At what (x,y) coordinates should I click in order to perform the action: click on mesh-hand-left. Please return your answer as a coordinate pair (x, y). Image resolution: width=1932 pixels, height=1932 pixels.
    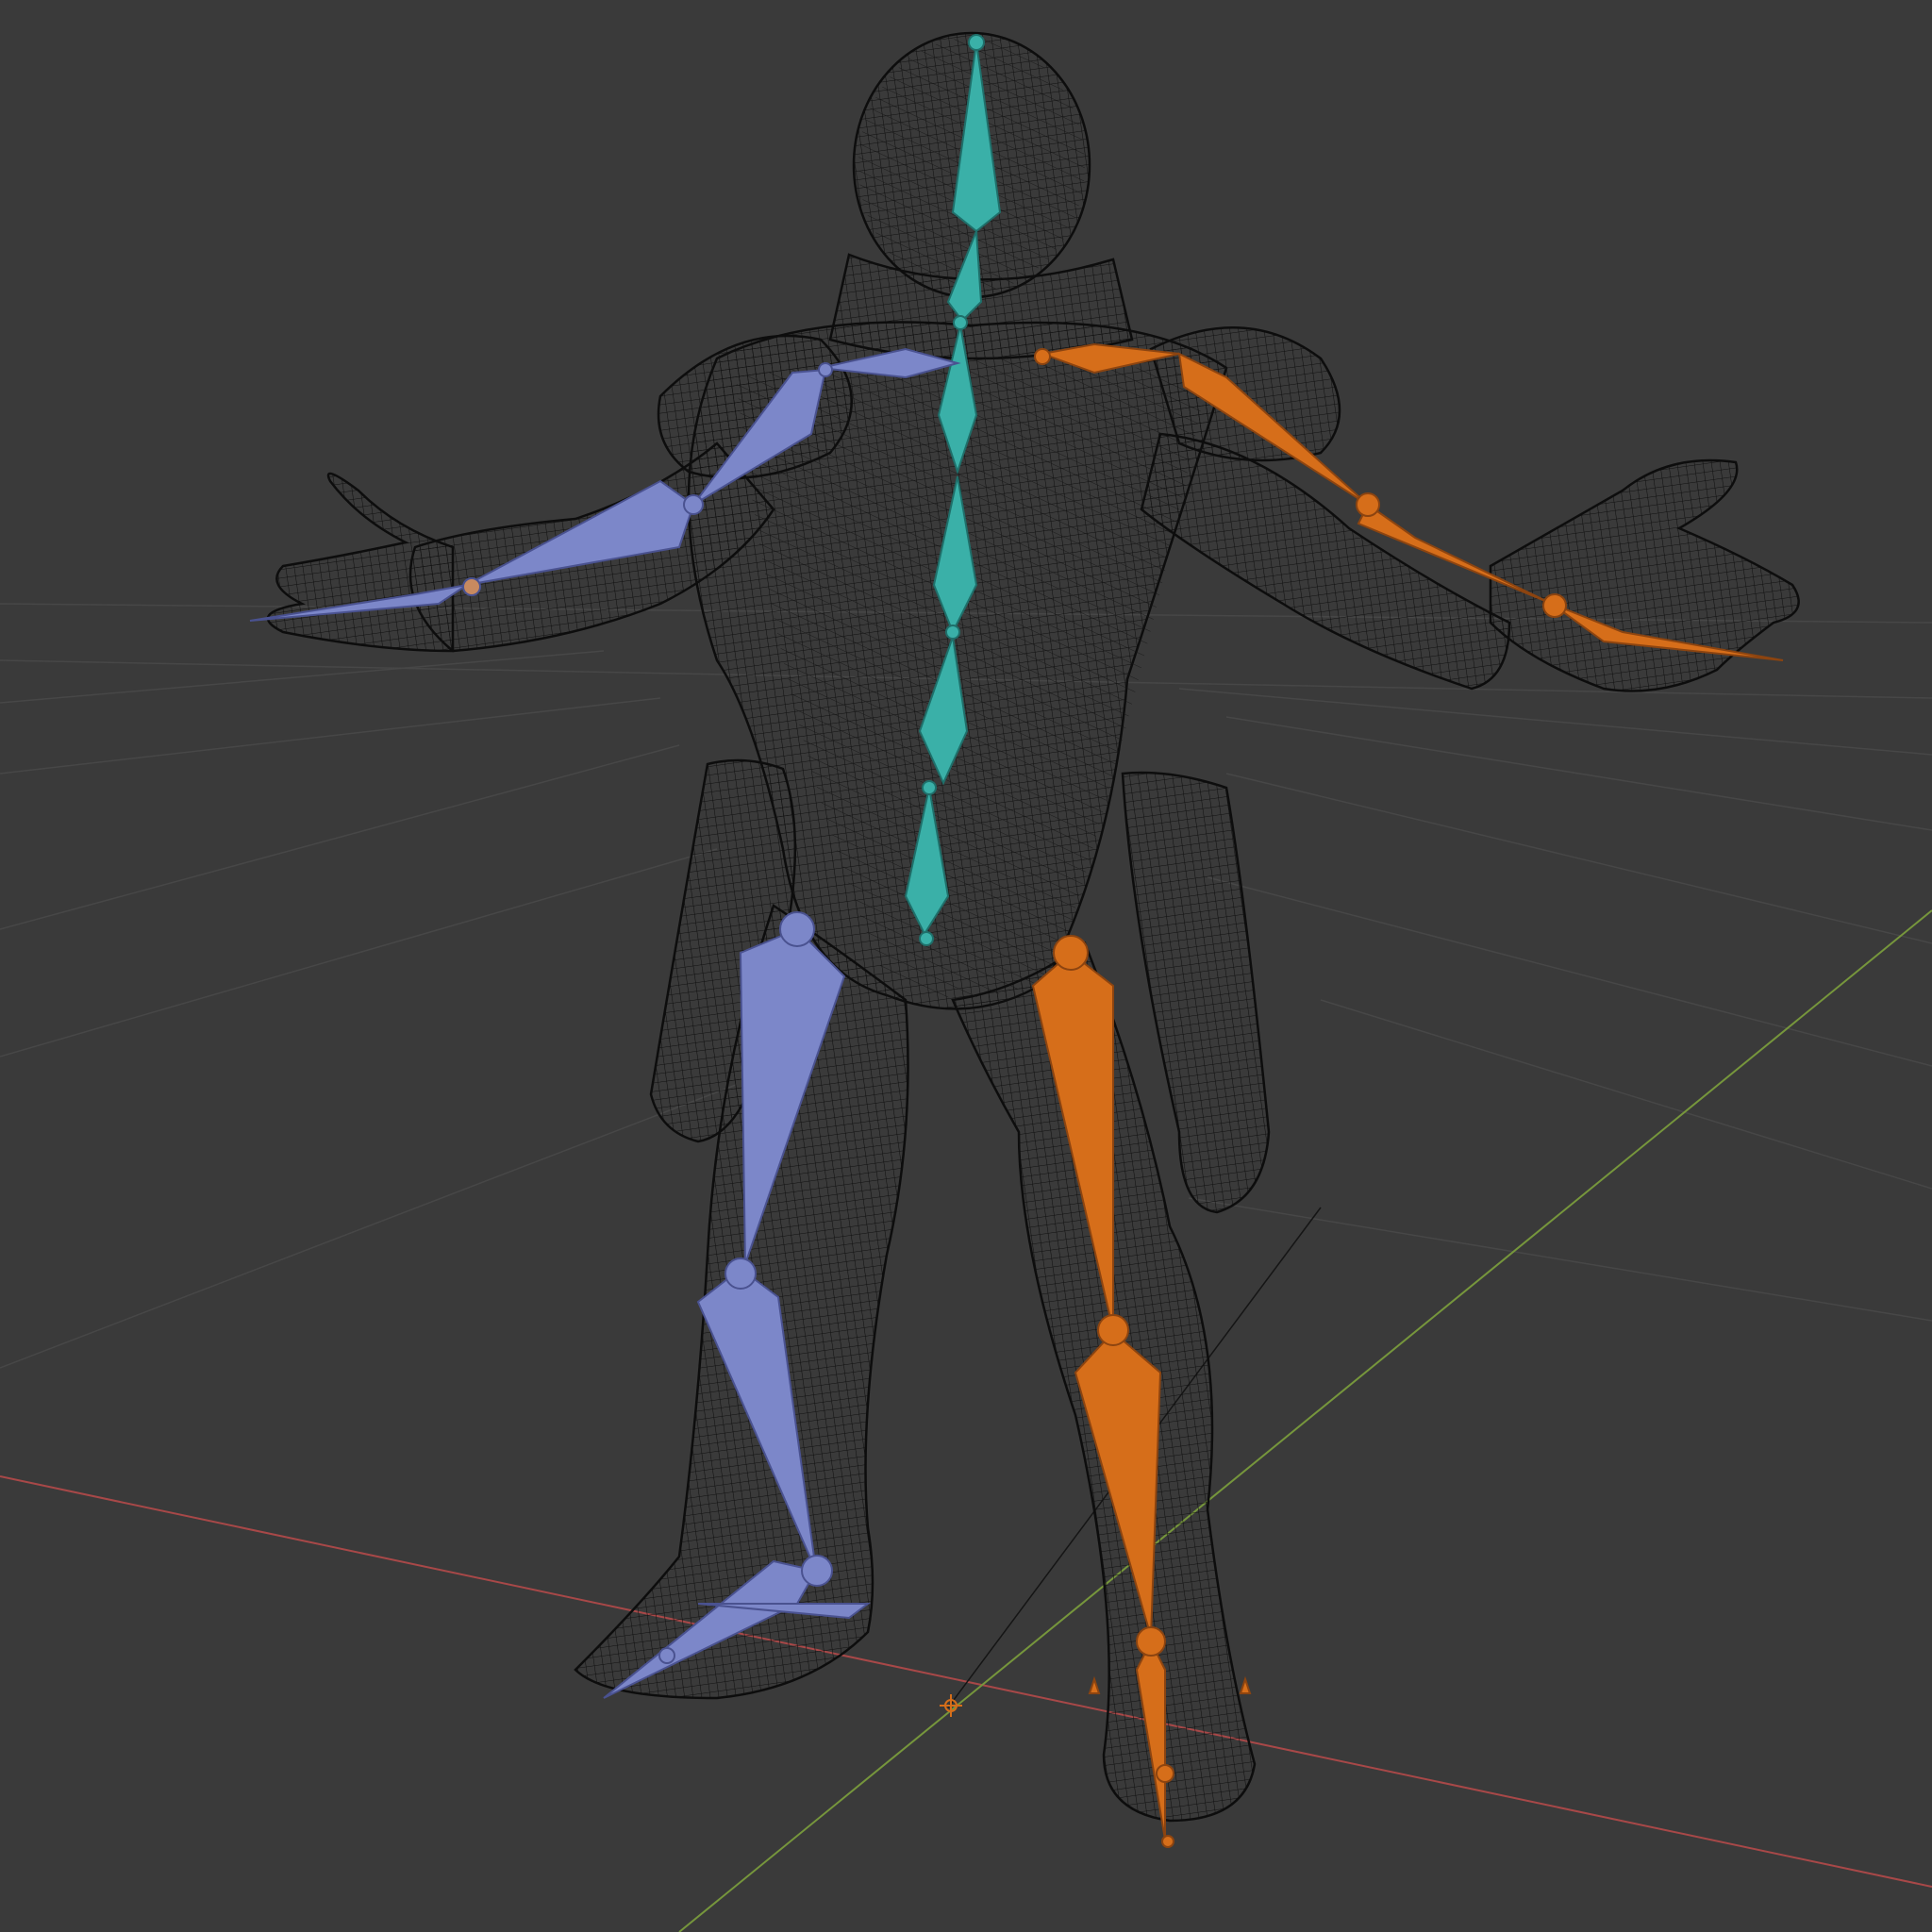
    Looking at the image, I should click on (361, 562).